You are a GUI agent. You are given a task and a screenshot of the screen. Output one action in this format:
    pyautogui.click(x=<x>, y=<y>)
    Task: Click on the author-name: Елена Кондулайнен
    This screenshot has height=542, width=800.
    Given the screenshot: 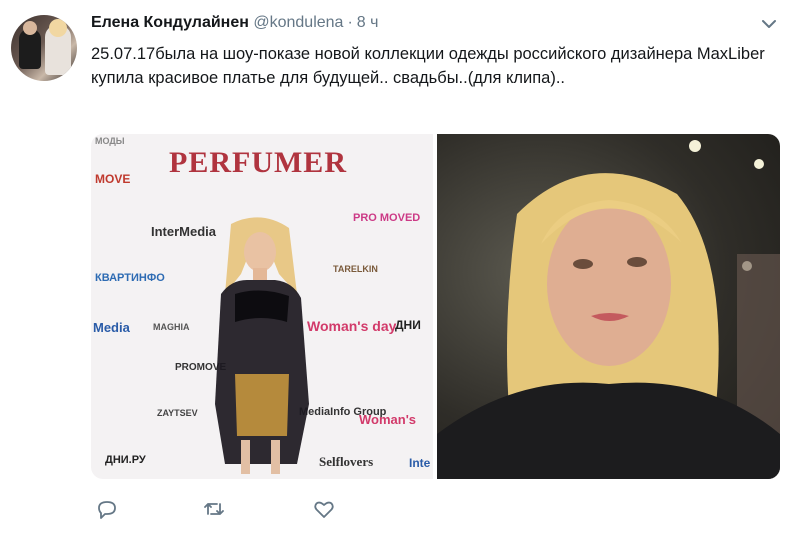 What is the action you would take?
    pyautogui.click(x=170, y=22)
    